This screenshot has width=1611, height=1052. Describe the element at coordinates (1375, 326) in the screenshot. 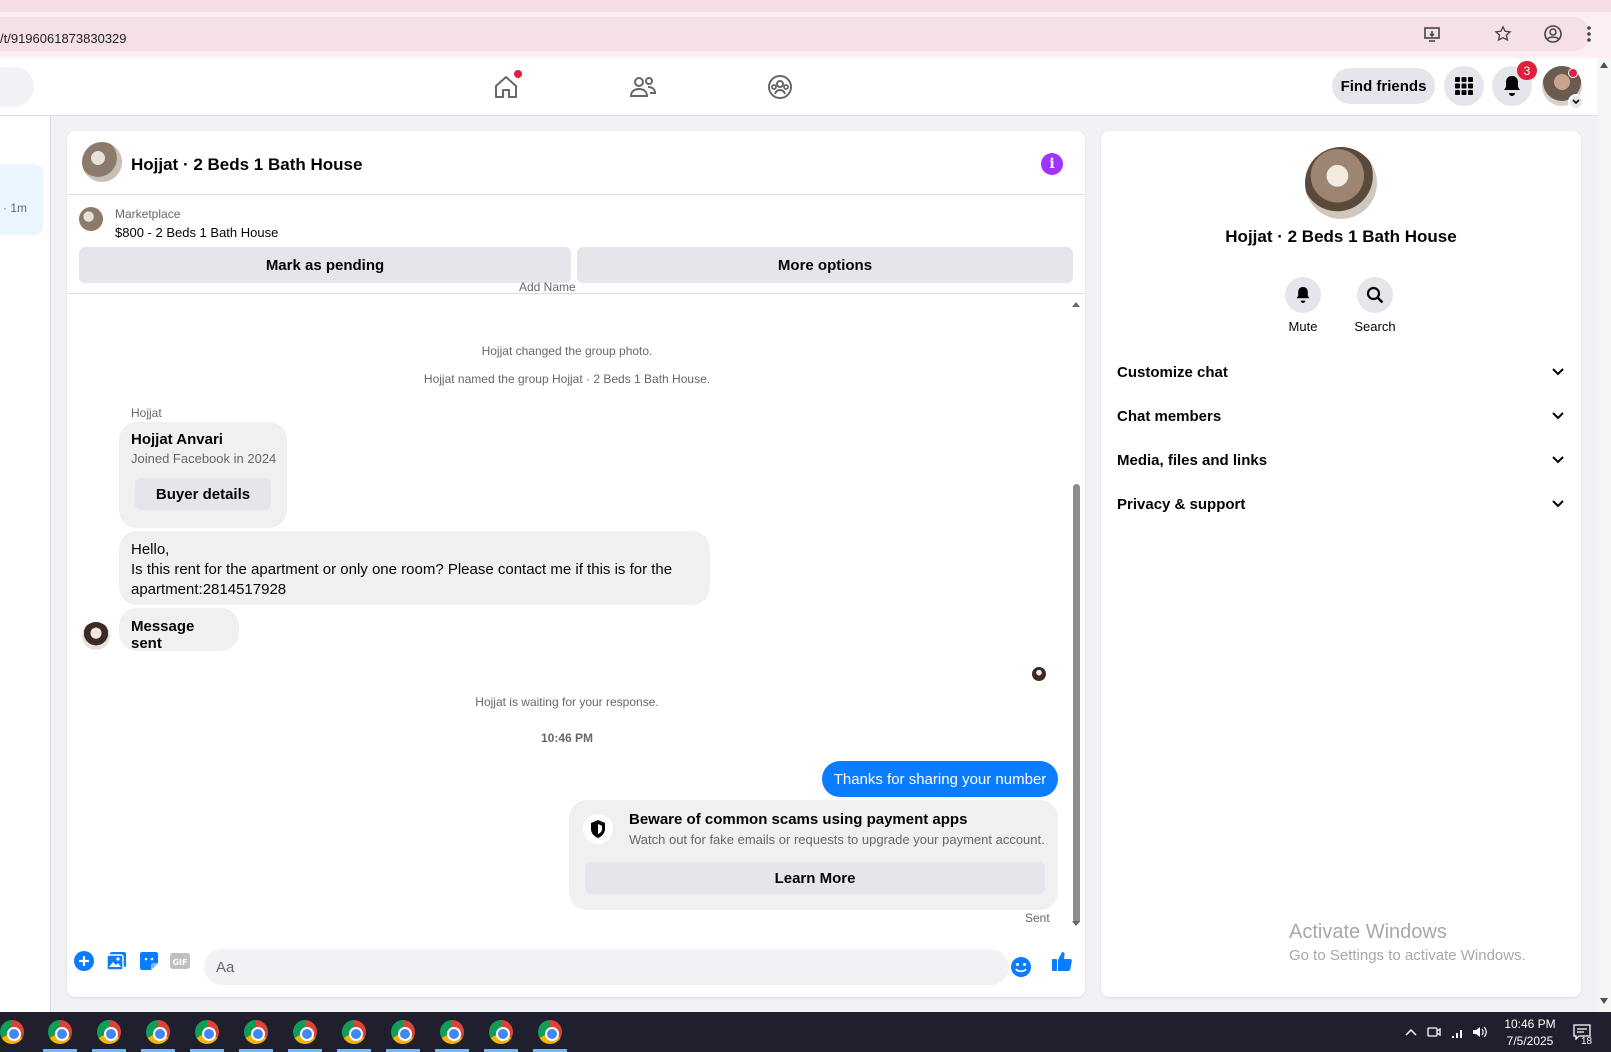

I see `search-label: Search` at that location.